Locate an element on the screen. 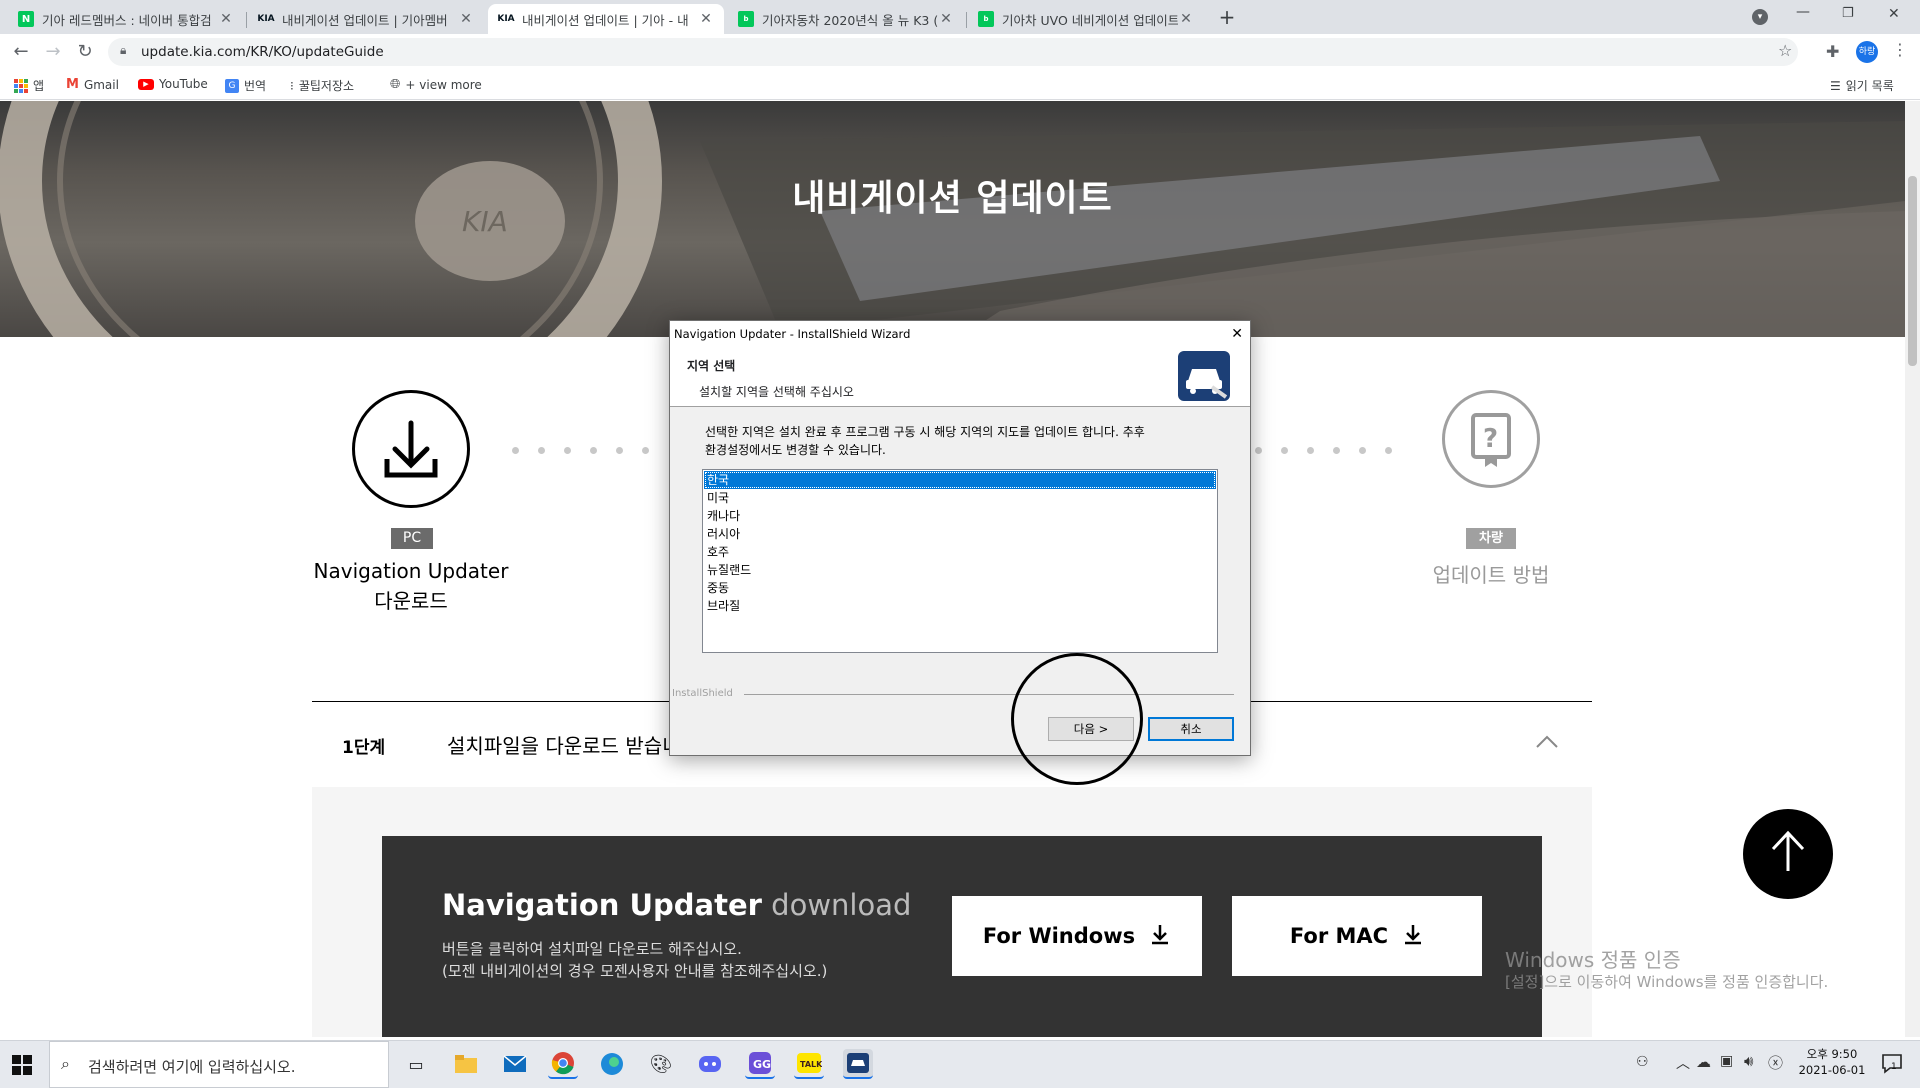 The width and height of the screenshot is (1920, 1088). download-desc-1: 버튼을 클릭하여 설치파일 다운로드 해주십시오. is located at coordinates (592, 949).